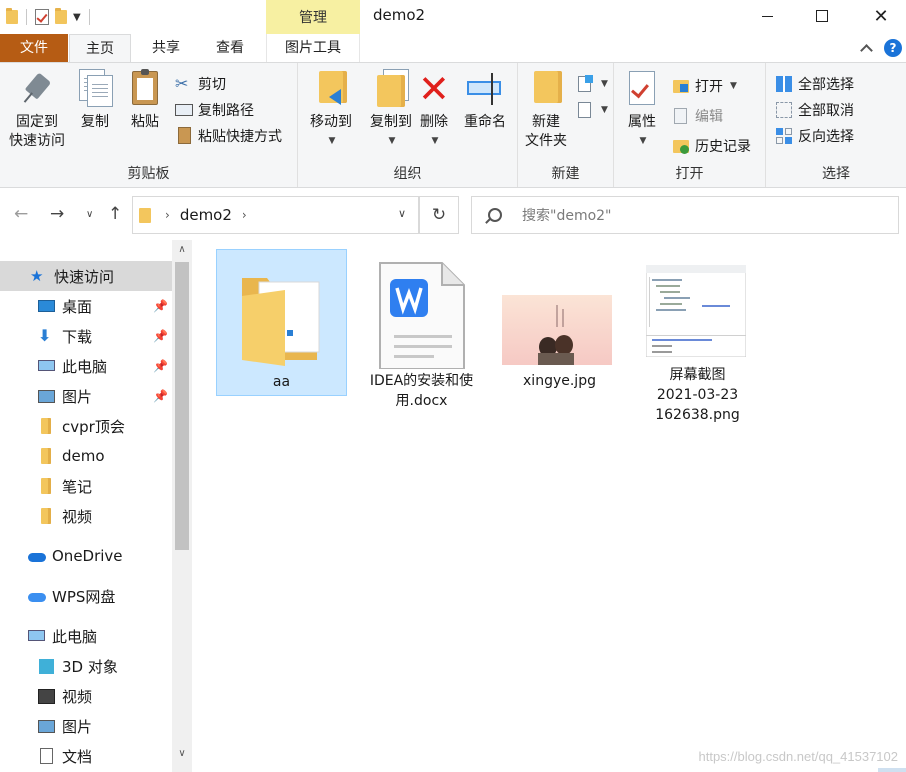 The height and width of the screenshot is (772, 906). I want to click on new-item-button: ▼, so click(592, 84).